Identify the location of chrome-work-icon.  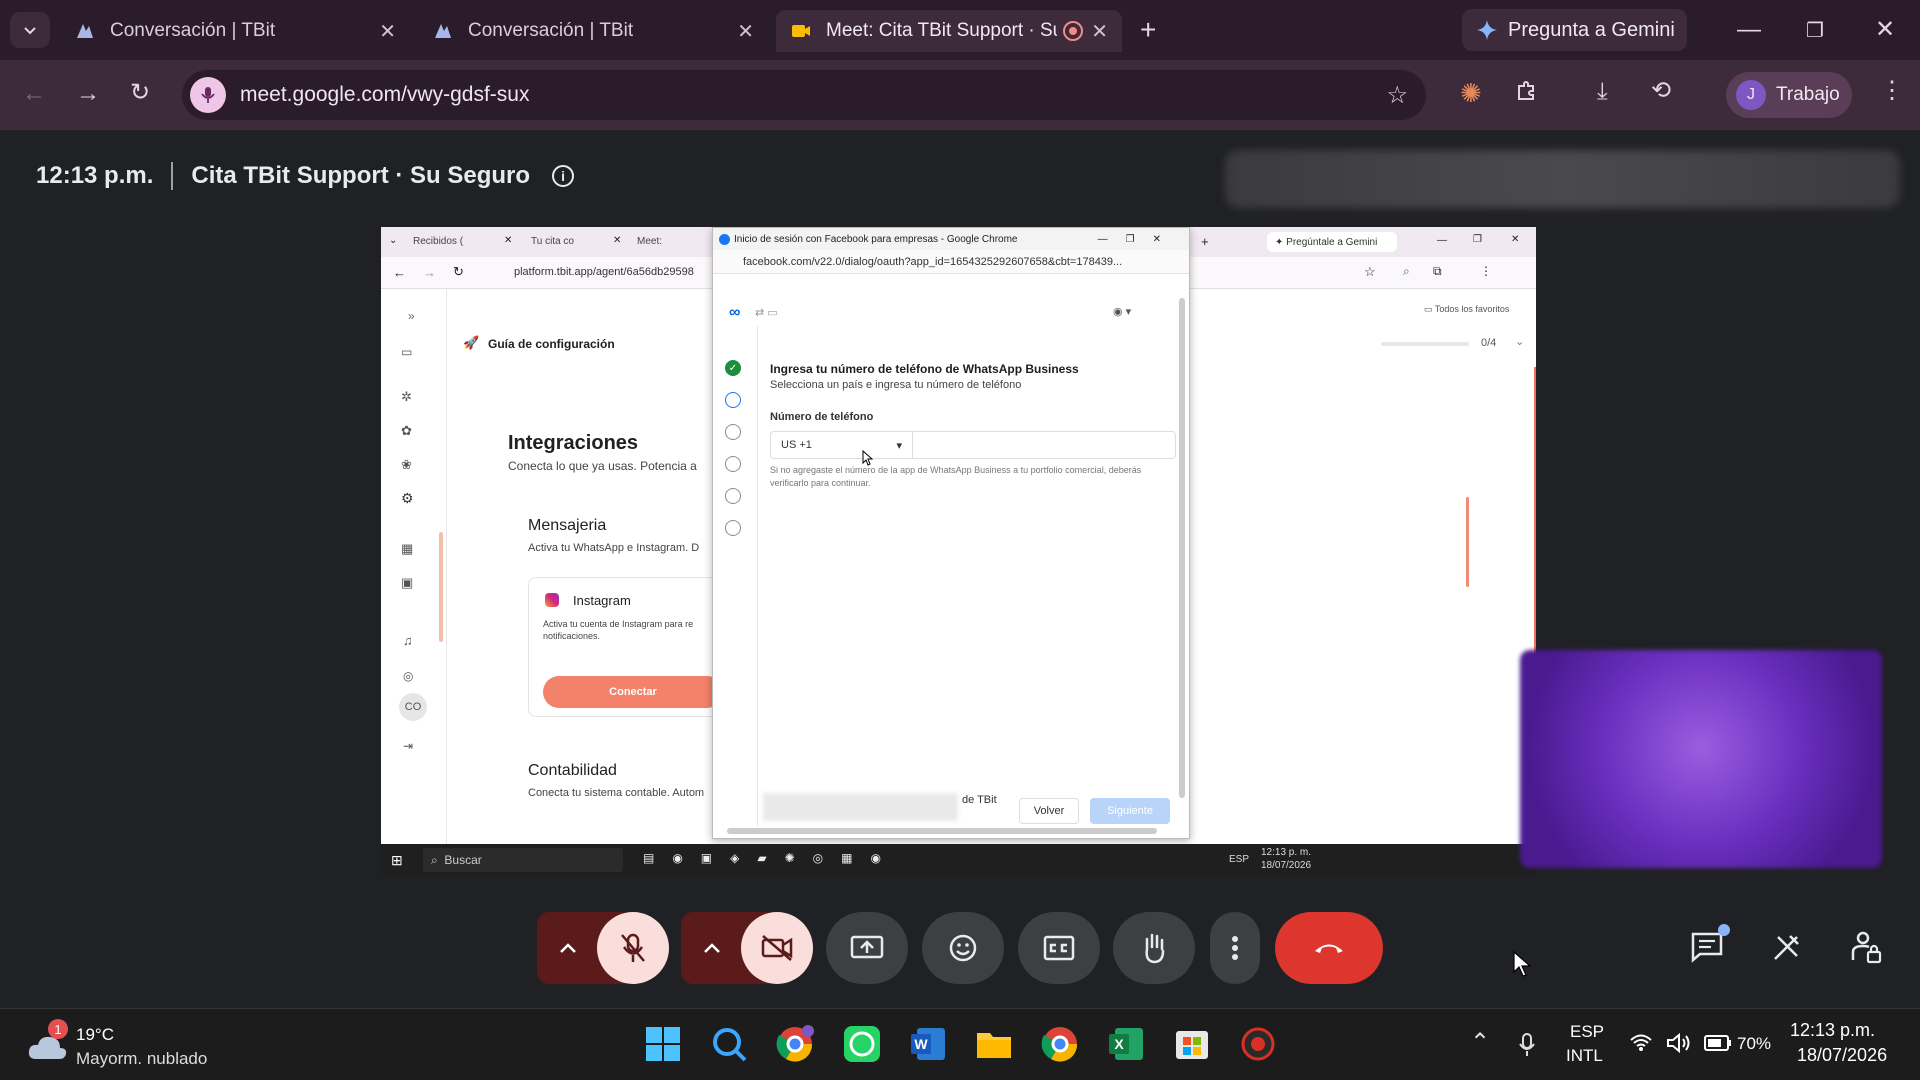
(795, 1044).